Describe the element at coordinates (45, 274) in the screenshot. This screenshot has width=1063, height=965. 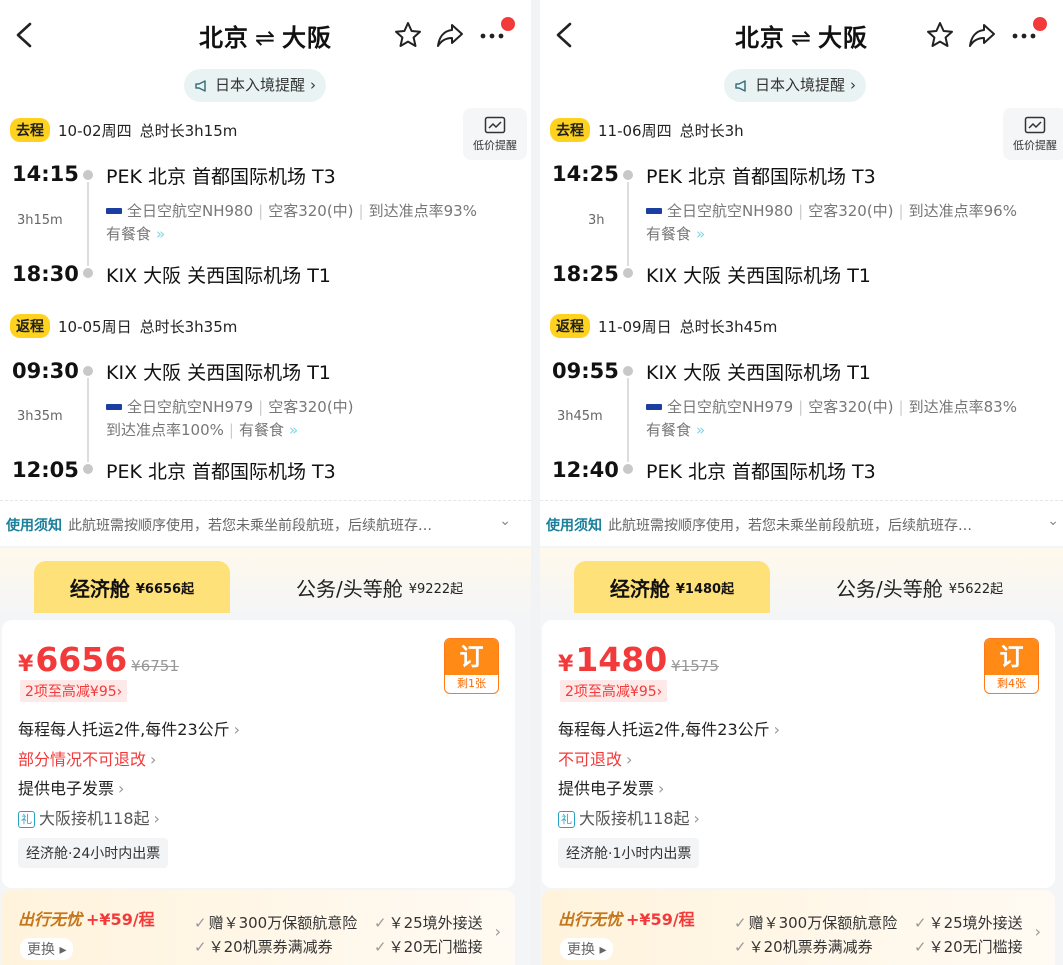
I see `outbound-arr-time: 18:30` at that location.